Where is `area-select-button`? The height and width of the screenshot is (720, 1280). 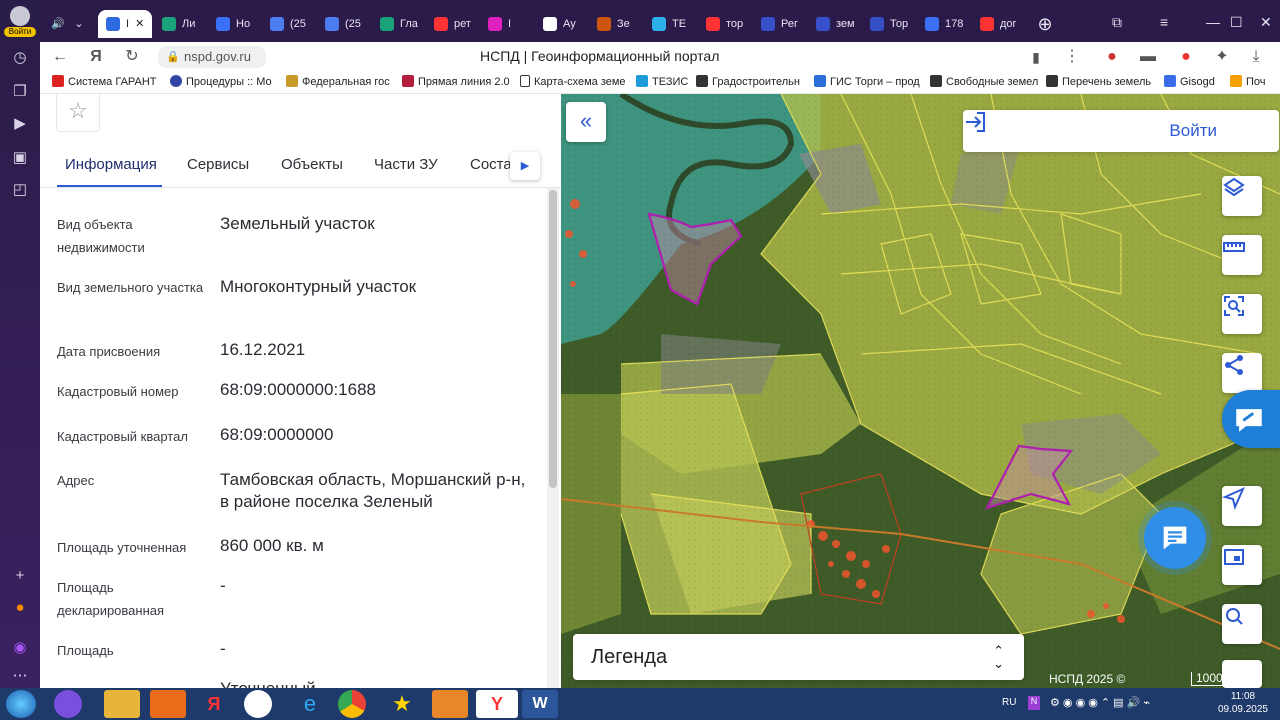
area-select-button is located at coordinates (1242, 314).